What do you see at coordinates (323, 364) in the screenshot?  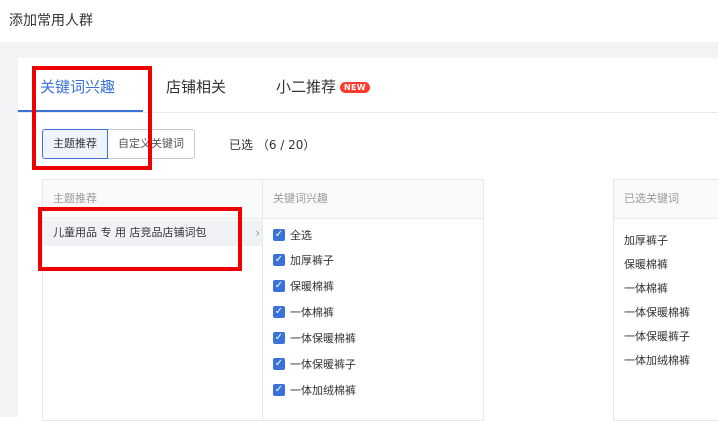 I see `keyword-label: 一体保暖裤子` at bounding box center [323, 364].